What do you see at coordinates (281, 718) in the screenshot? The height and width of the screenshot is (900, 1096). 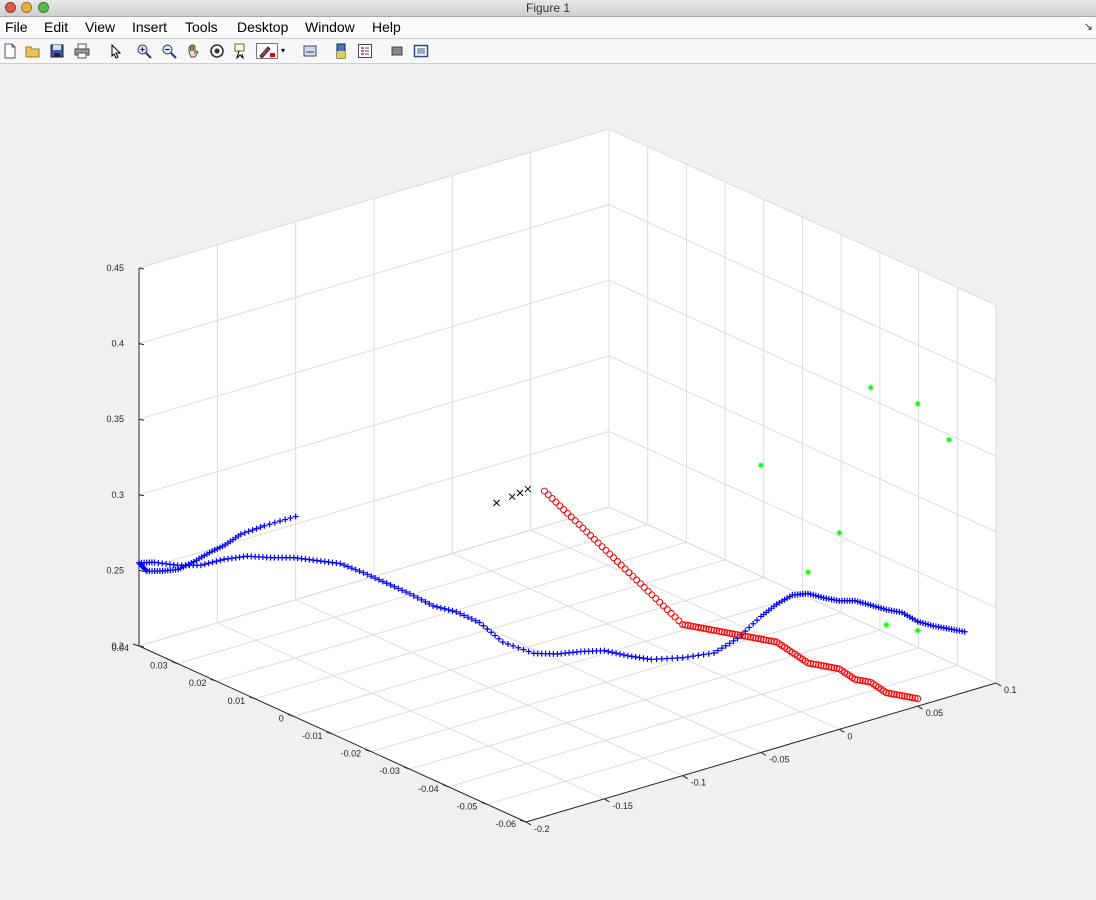 I see `y-tick-label: 0` at bounding box center [281, 718].